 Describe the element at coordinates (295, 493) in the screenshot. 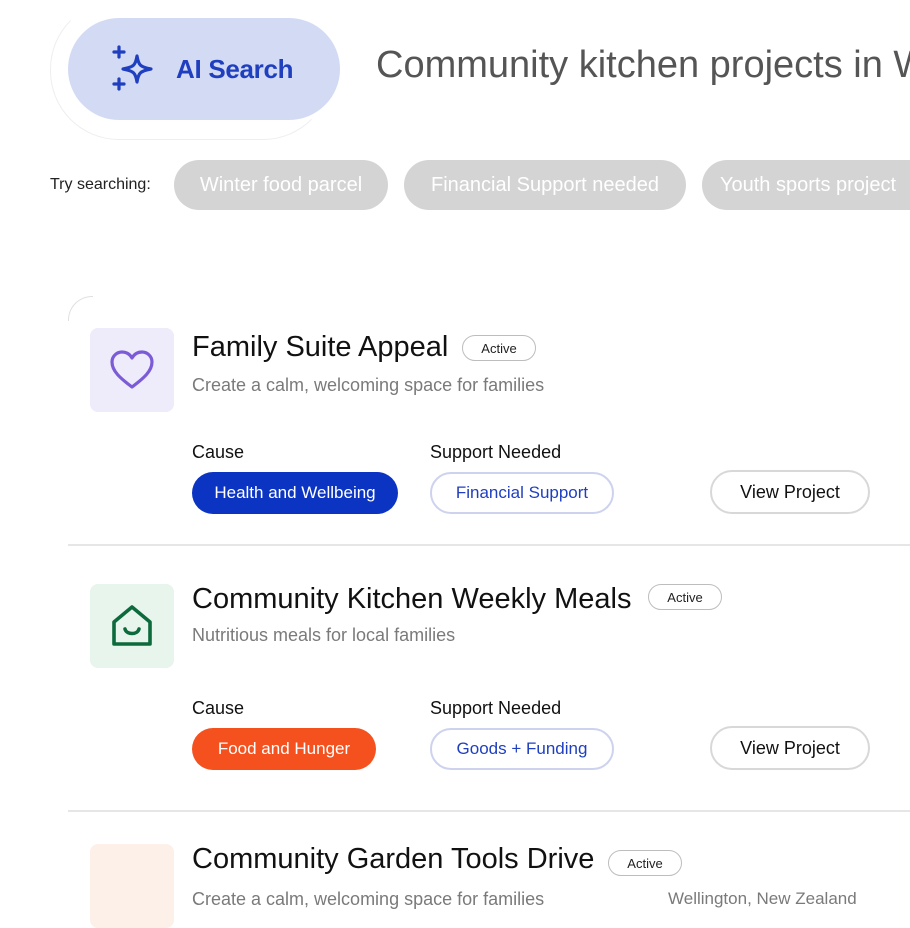

I see `cause-tag: Health and Wellbeing` at that location.